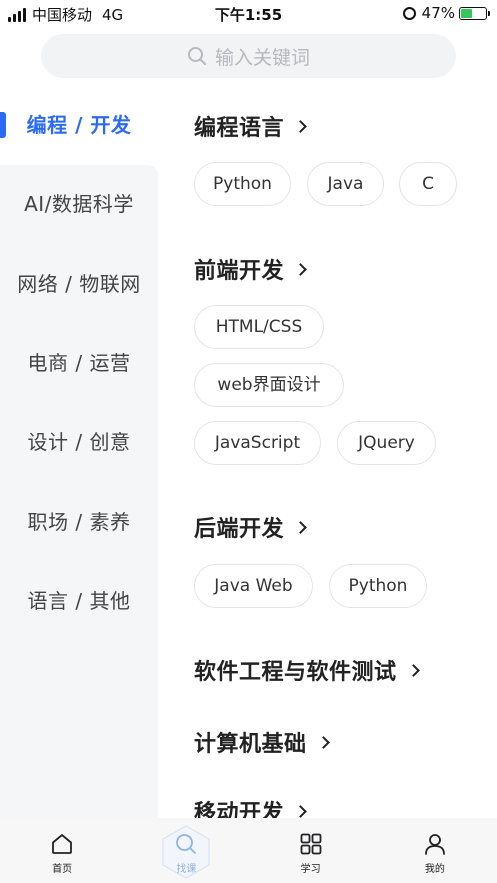 Image resolution: width=497 pixels, height=883 pixels. What do you see at coordinates (248, 14) in the screenshot?
I see `status-bar: 中国移动 4G 下午1:55 47%` at bounding box center [248, 14].